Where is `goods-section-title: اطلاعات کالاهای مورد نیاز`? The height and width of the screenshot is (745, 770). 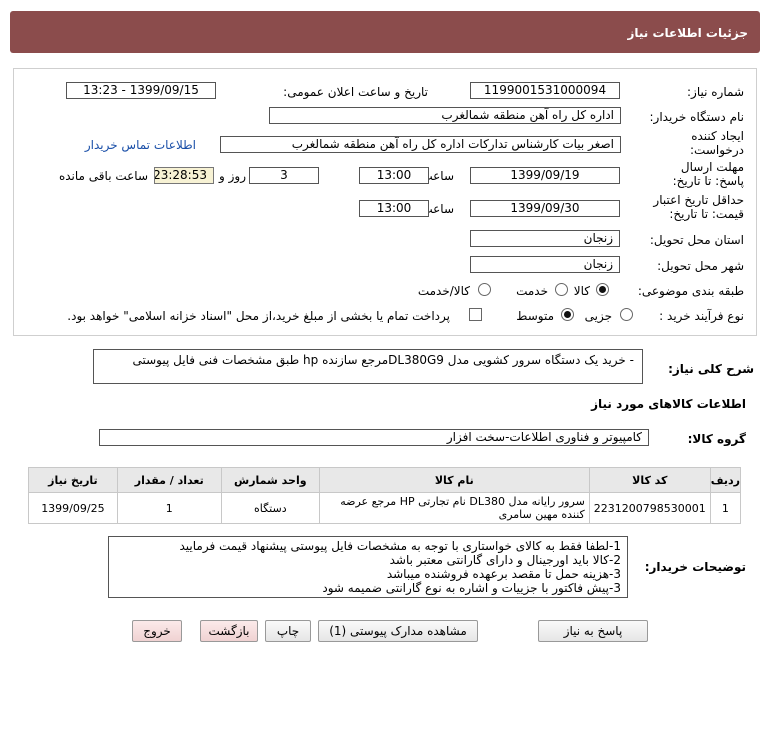
goods-section-title: اطلاعات کالاهای مورد نیاز is located at coordinates (668, 404).